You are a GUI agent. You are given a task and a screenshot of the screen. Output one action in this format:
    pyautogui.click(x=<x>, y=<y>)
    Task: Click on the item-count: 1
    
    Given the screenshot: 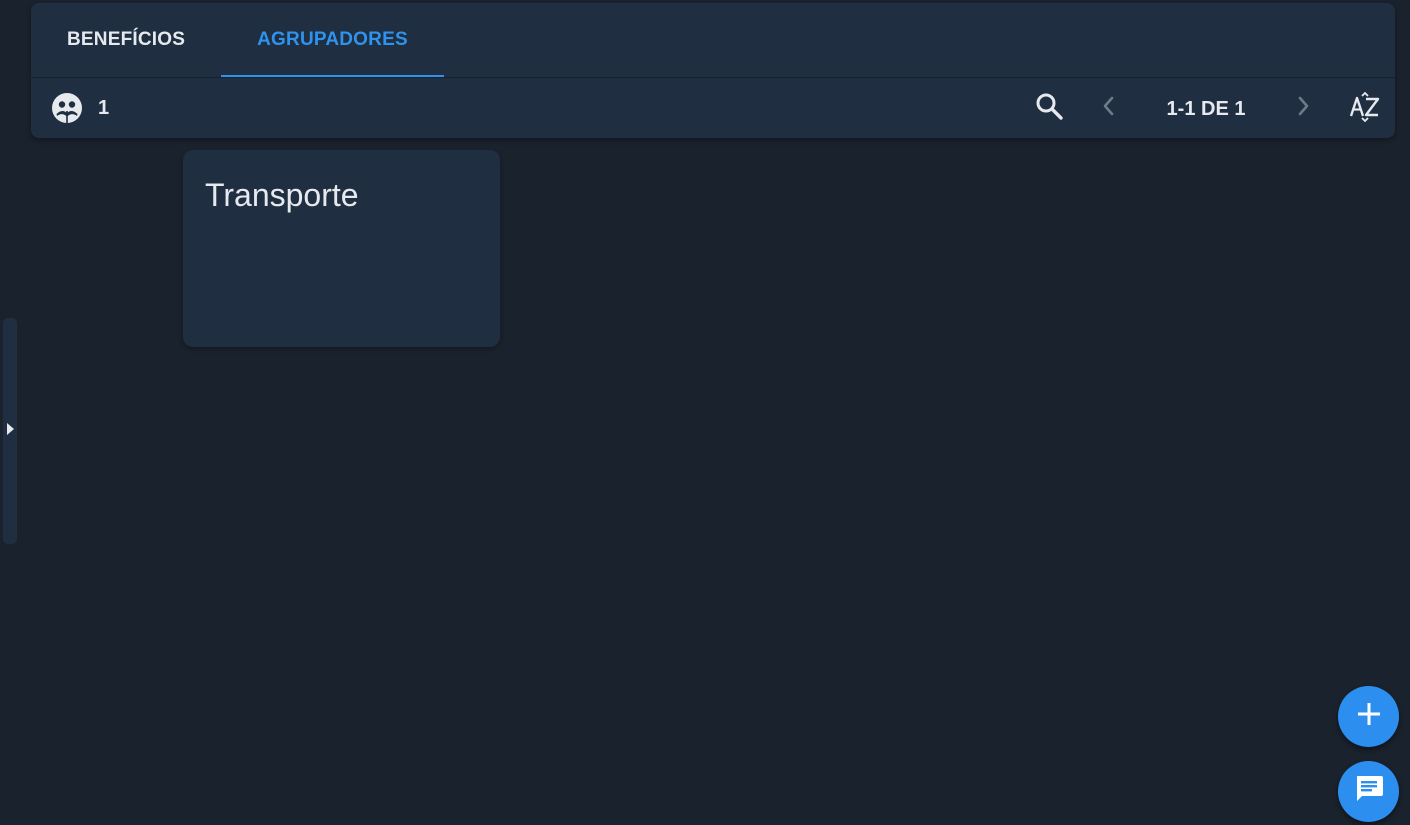 What is the action you would take?
    pyautogui.click(x=80, y=108)
    